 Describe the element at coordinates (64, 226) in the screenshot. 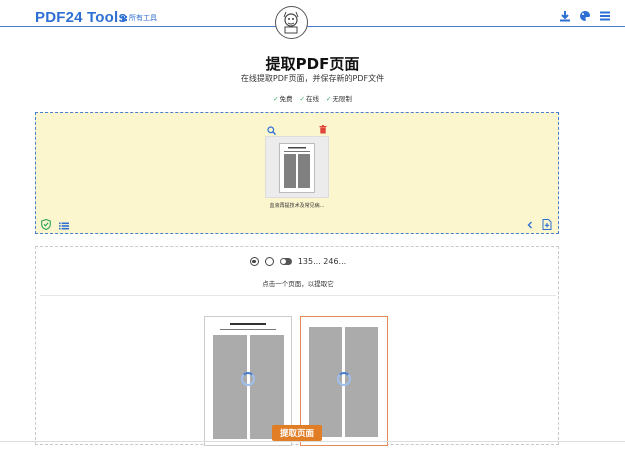

I see `list-icon` at that location.